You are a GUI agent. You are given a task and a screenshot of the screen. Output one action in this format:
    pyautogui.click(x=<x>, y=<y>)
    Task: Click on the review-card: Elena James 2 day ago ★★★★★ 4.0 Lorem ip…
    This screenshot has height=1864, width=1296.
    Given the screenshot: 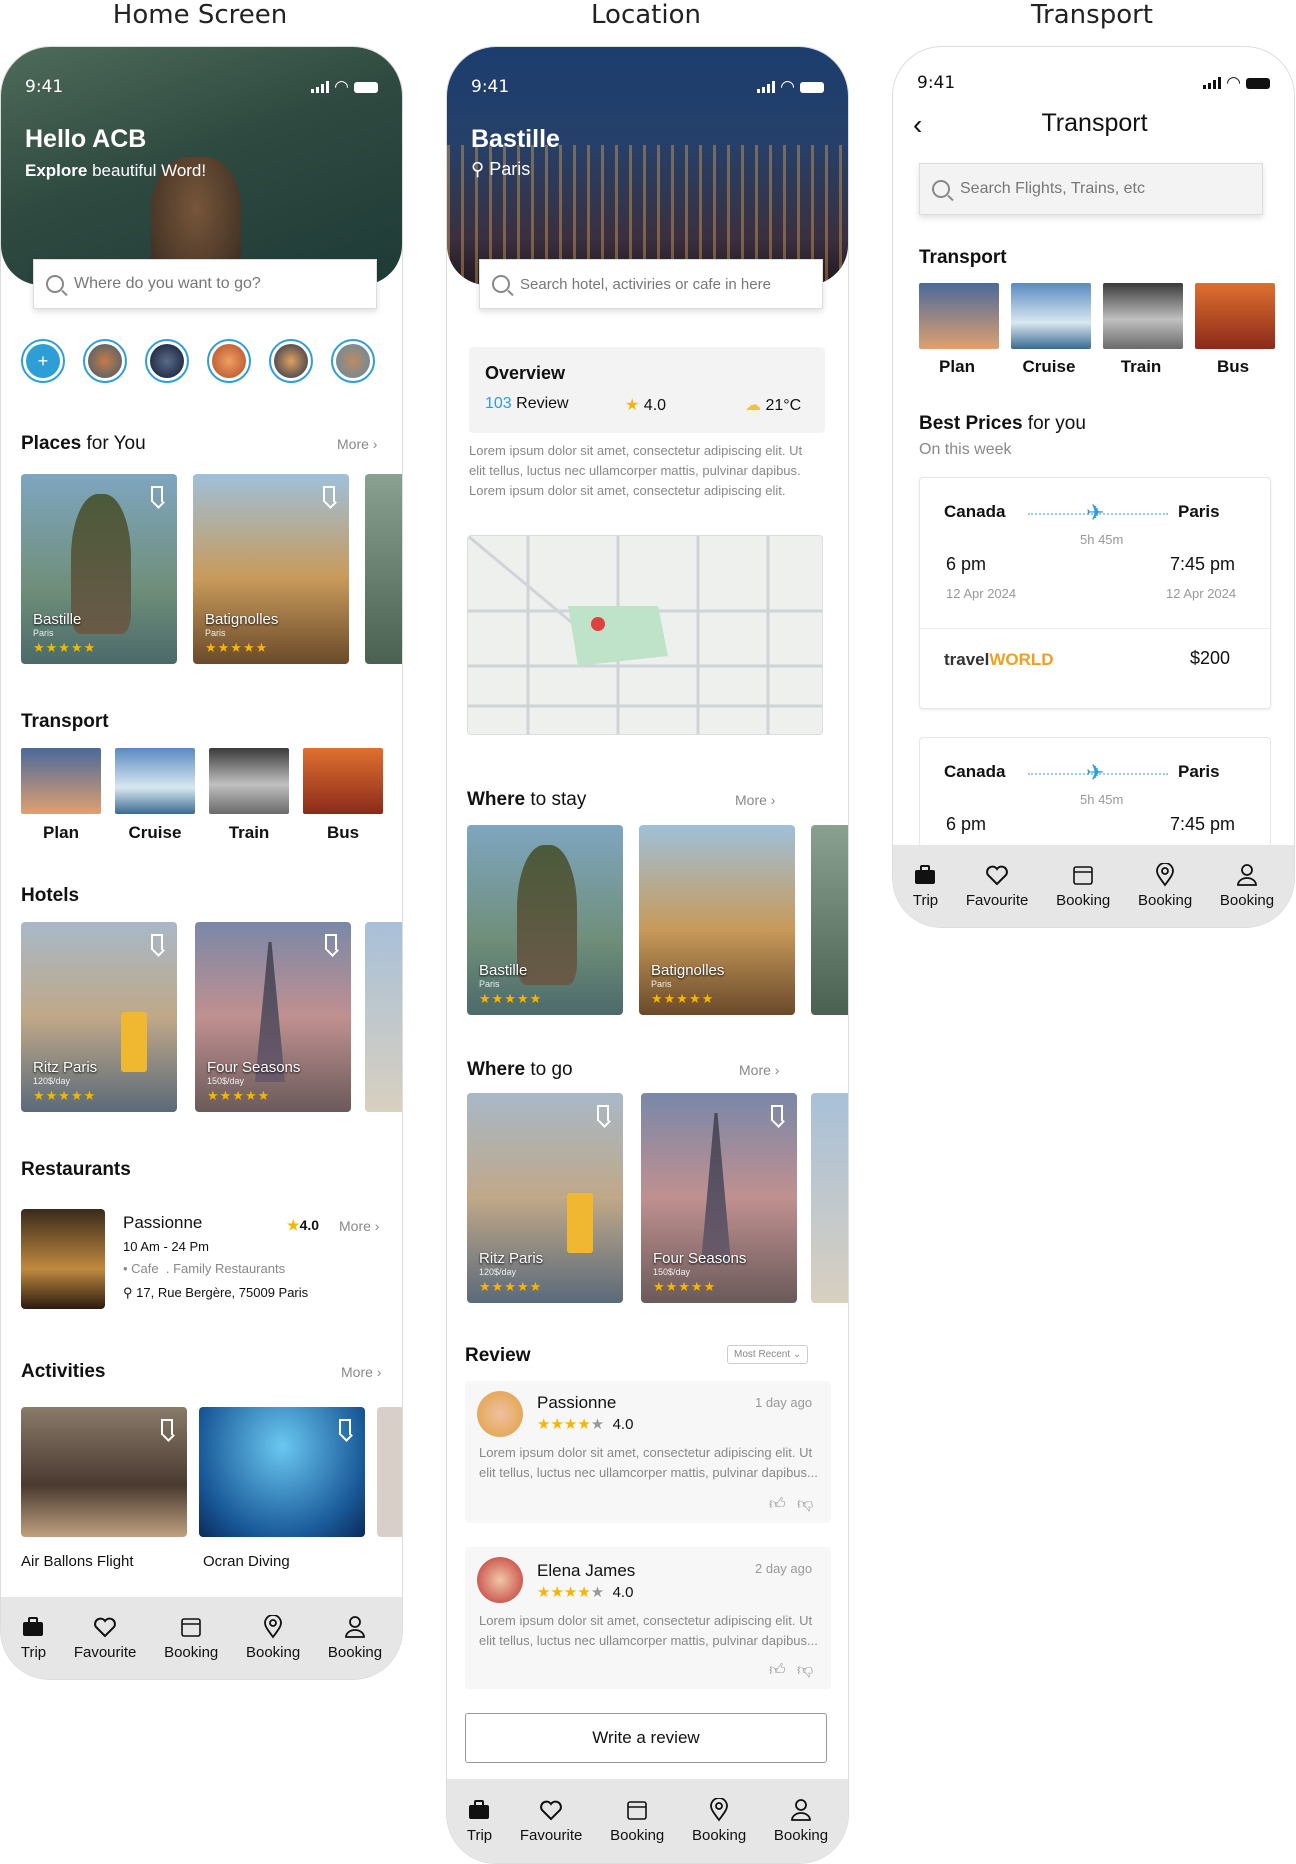 What is the action you would take?
    pyautogui.click(x=648, y=1618)
    